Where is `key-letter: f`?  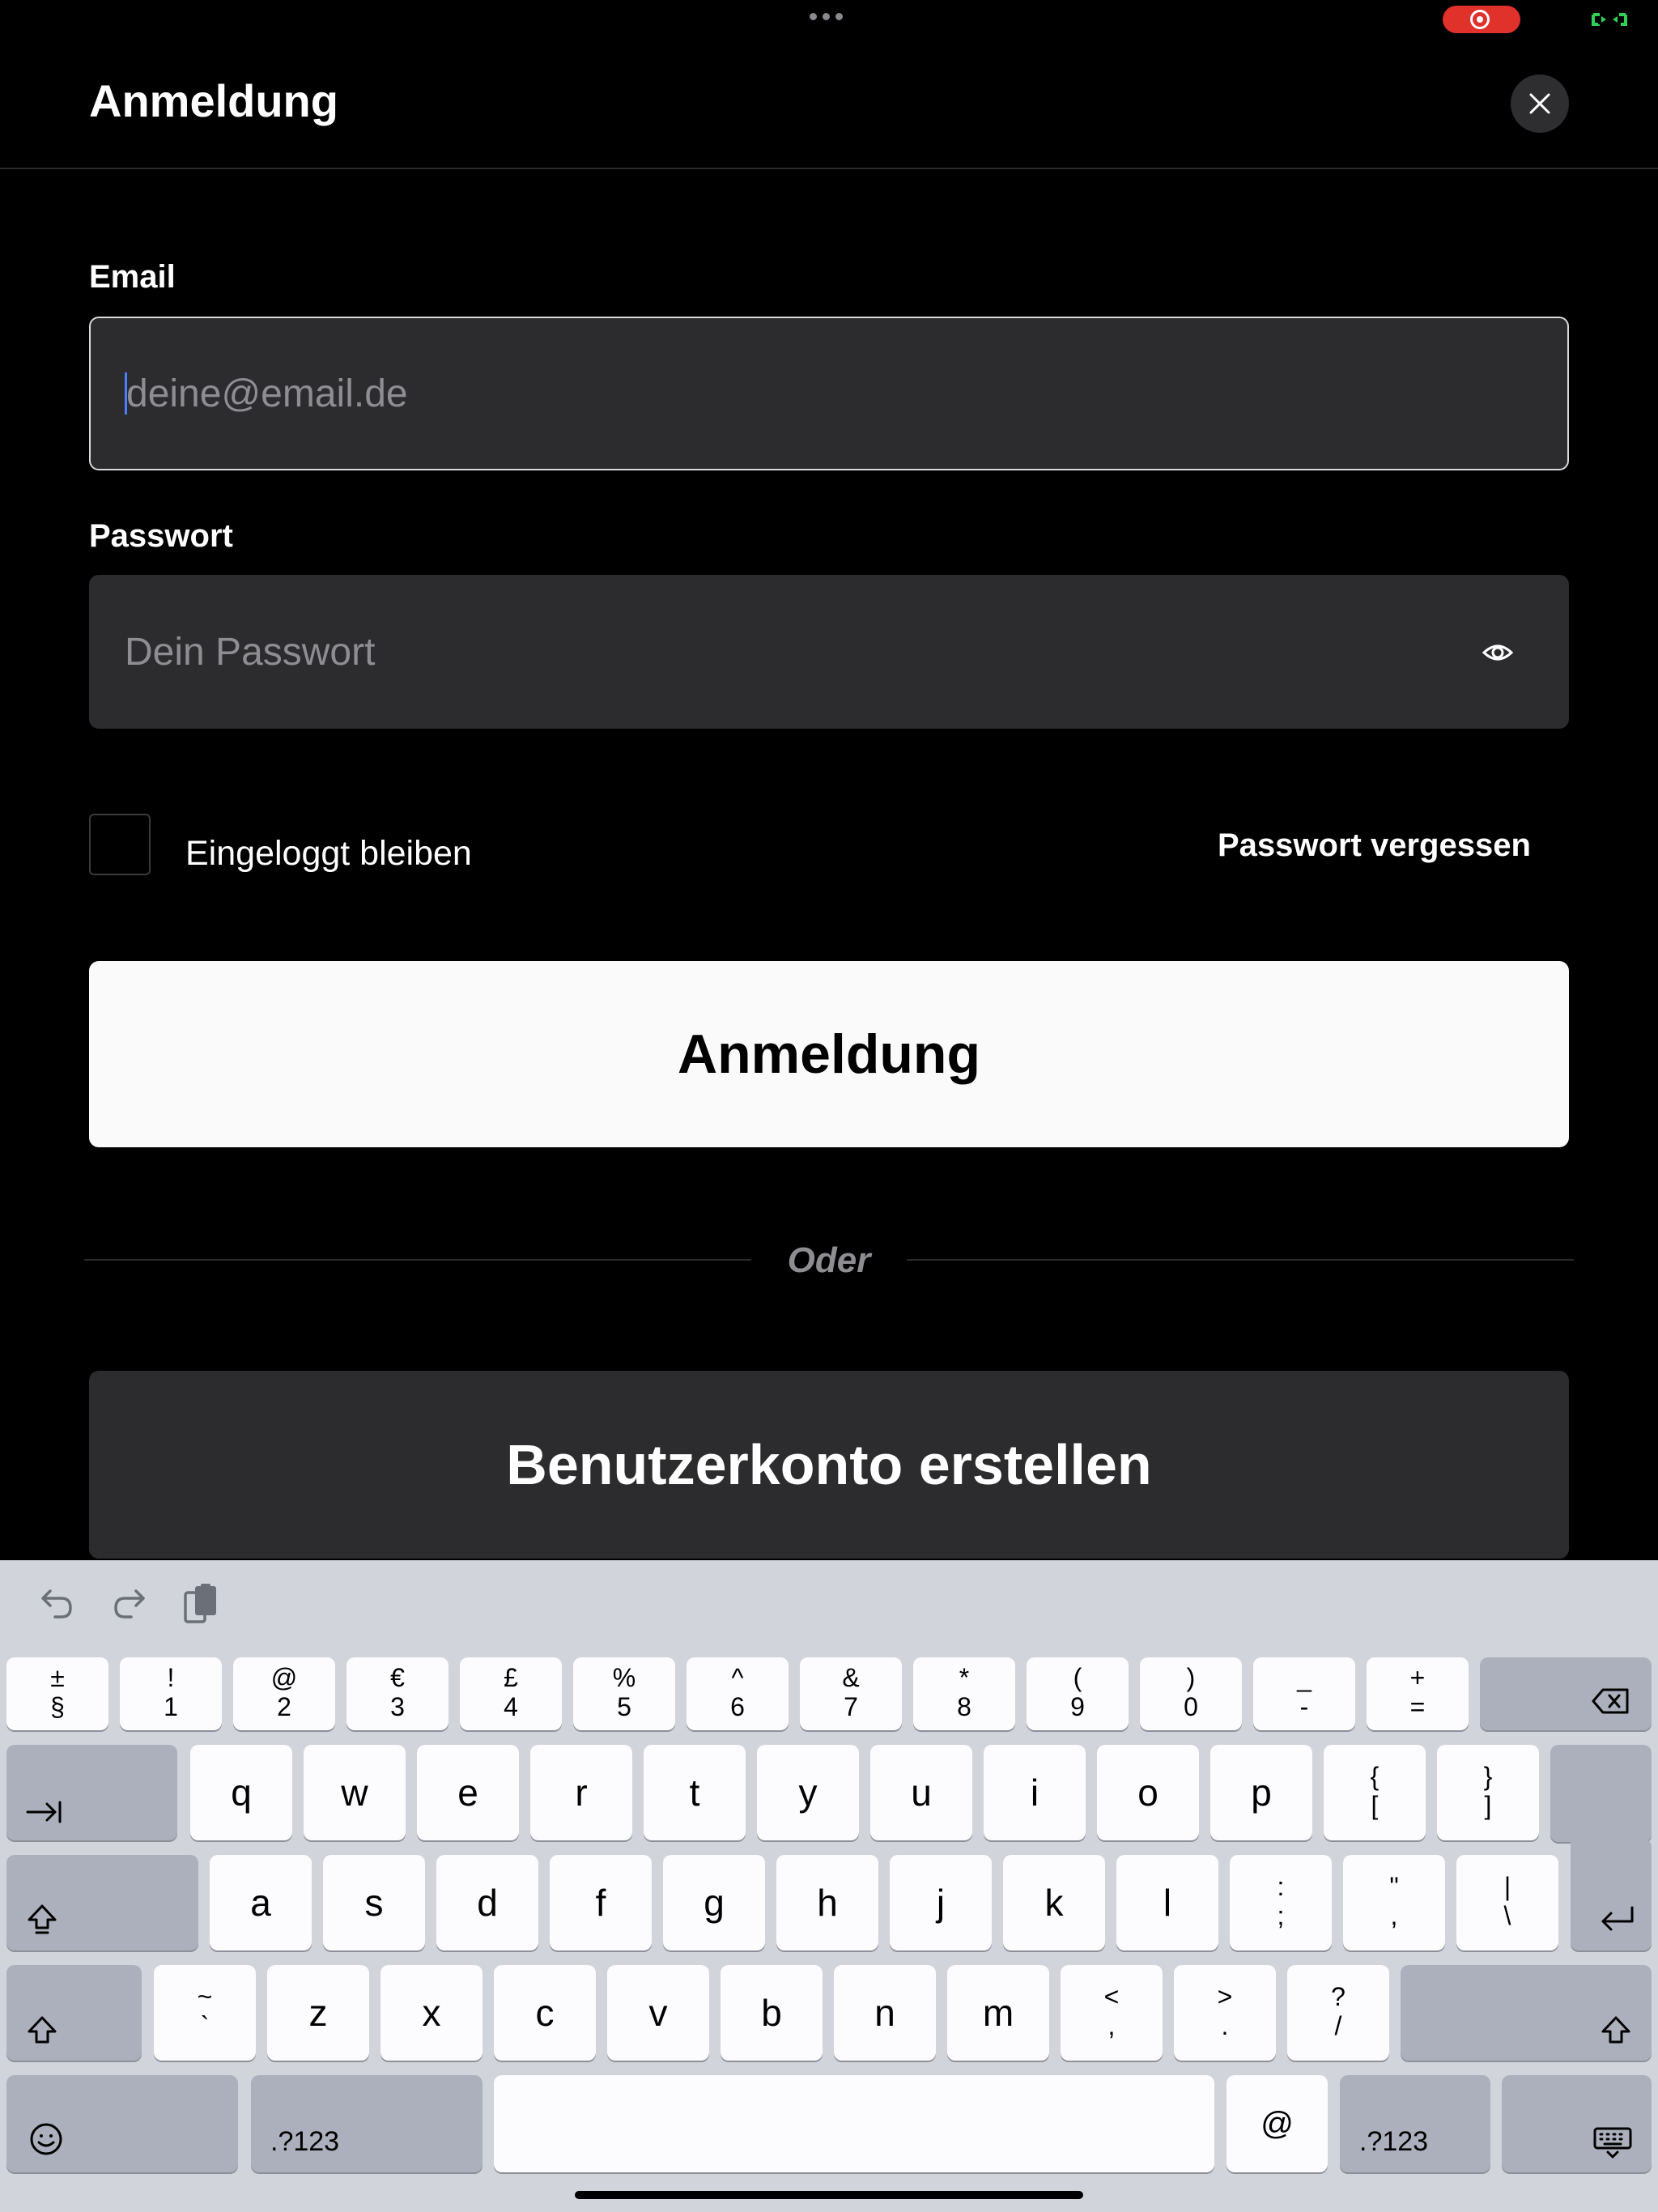
key-letter: f is located at coordinates (600, 1903).